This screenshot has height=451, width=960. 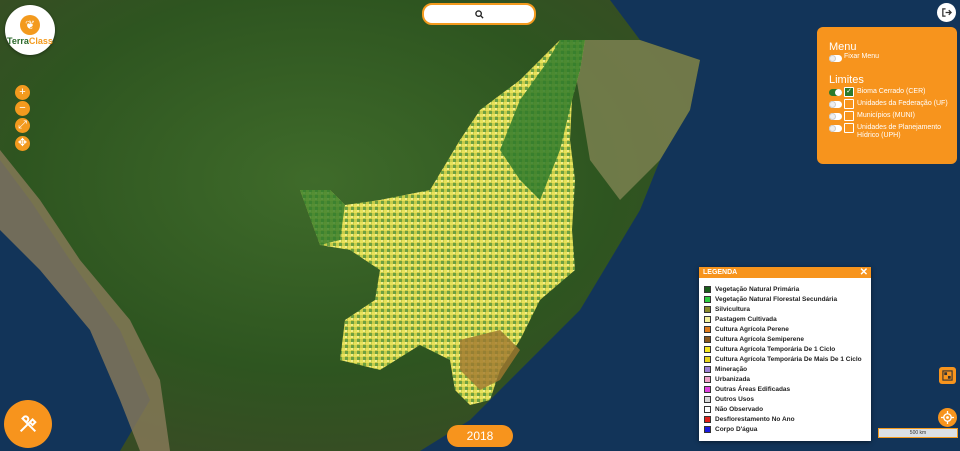 I want to click on scale-bar: 500 km, so click(x=918, y=433).